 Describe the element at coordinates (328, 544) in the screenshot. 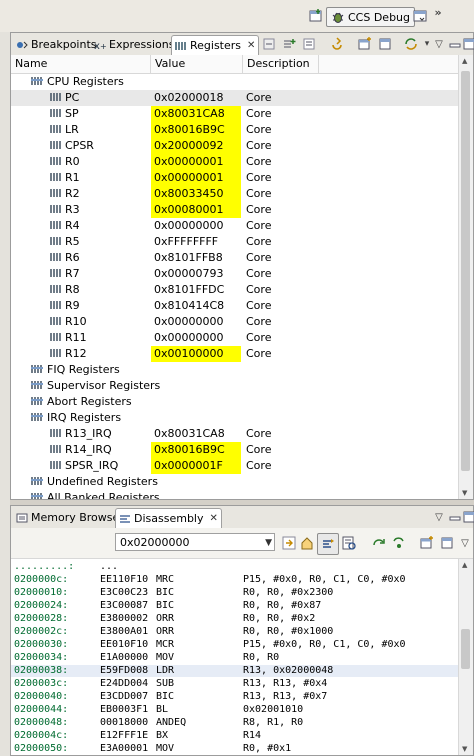

I see `link-with-active-context-icon` at that location.